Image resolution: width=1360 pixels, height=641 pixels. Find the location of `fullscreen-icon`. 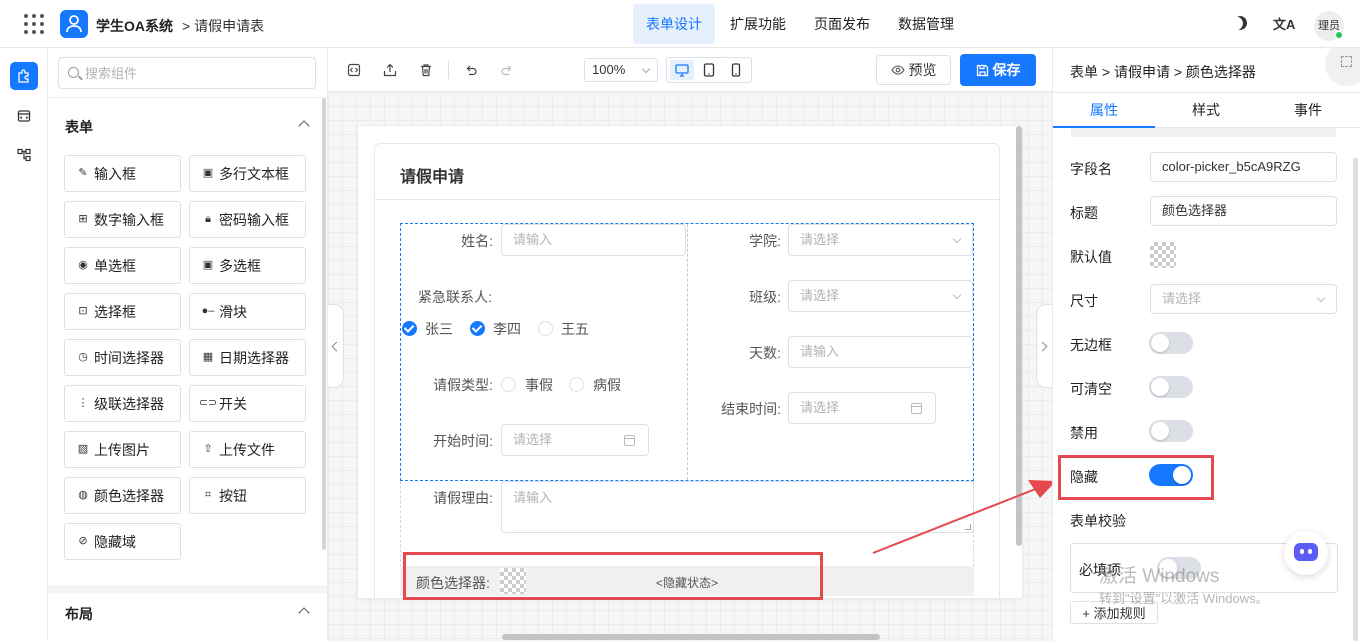

fullscreen-icon is located at coordinates (1342, 67).